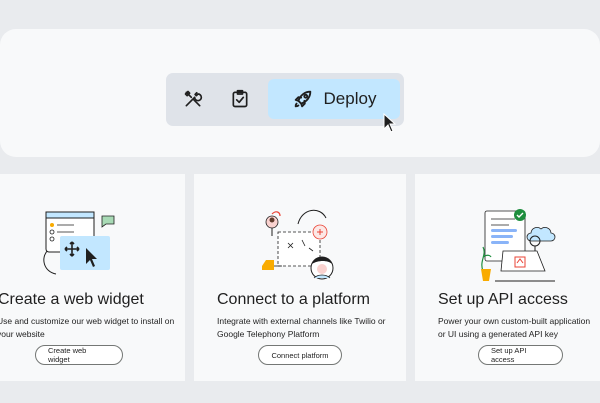 This screenshot has height=403, width=600. I want to click on connect-platform-button: Connect platform, so click(300, 355).